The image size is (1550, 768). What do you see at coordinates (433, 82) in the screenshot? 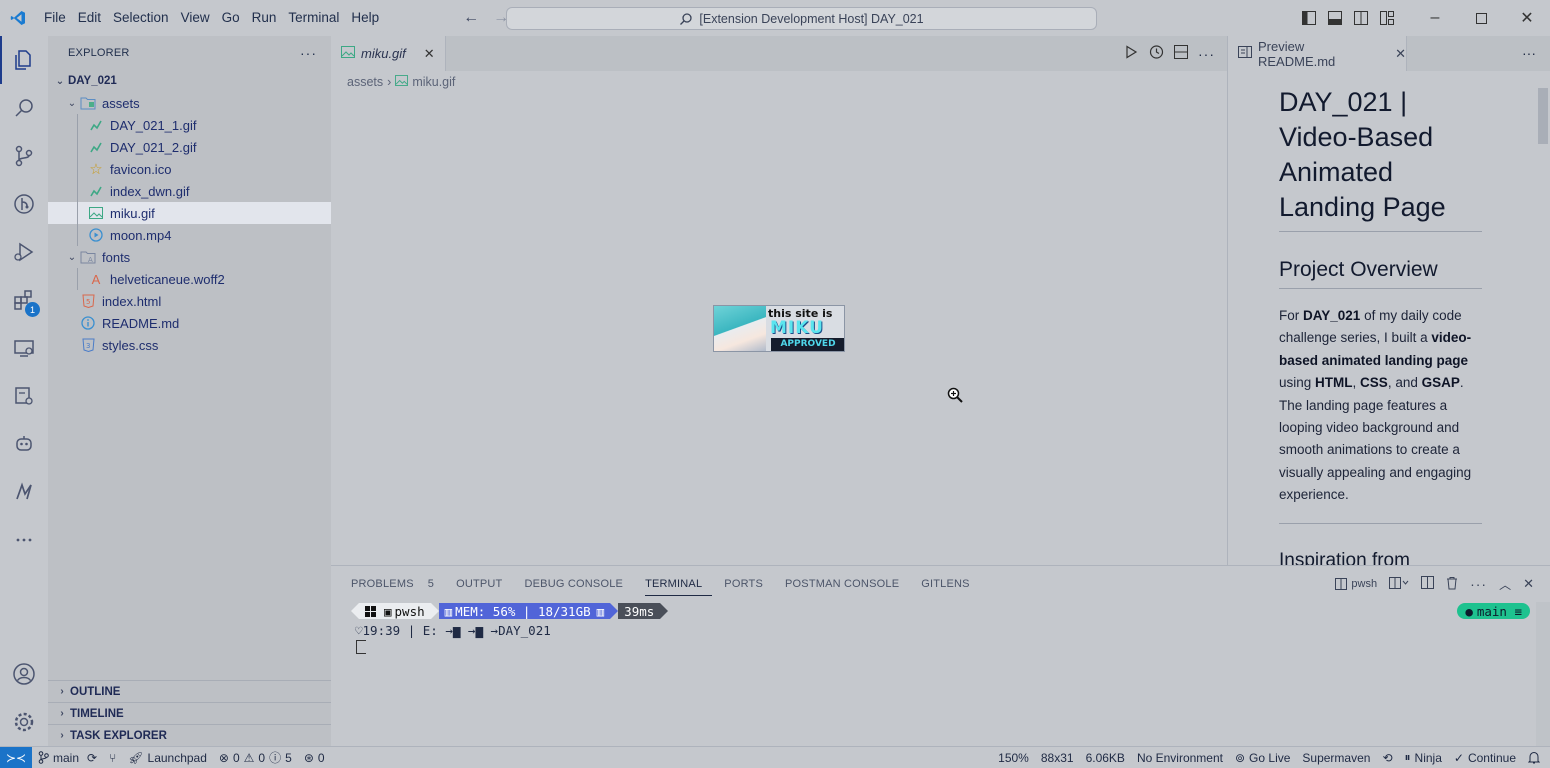
I see `breadcrumb-file: miku.gif` at bounding box center [433, 82].